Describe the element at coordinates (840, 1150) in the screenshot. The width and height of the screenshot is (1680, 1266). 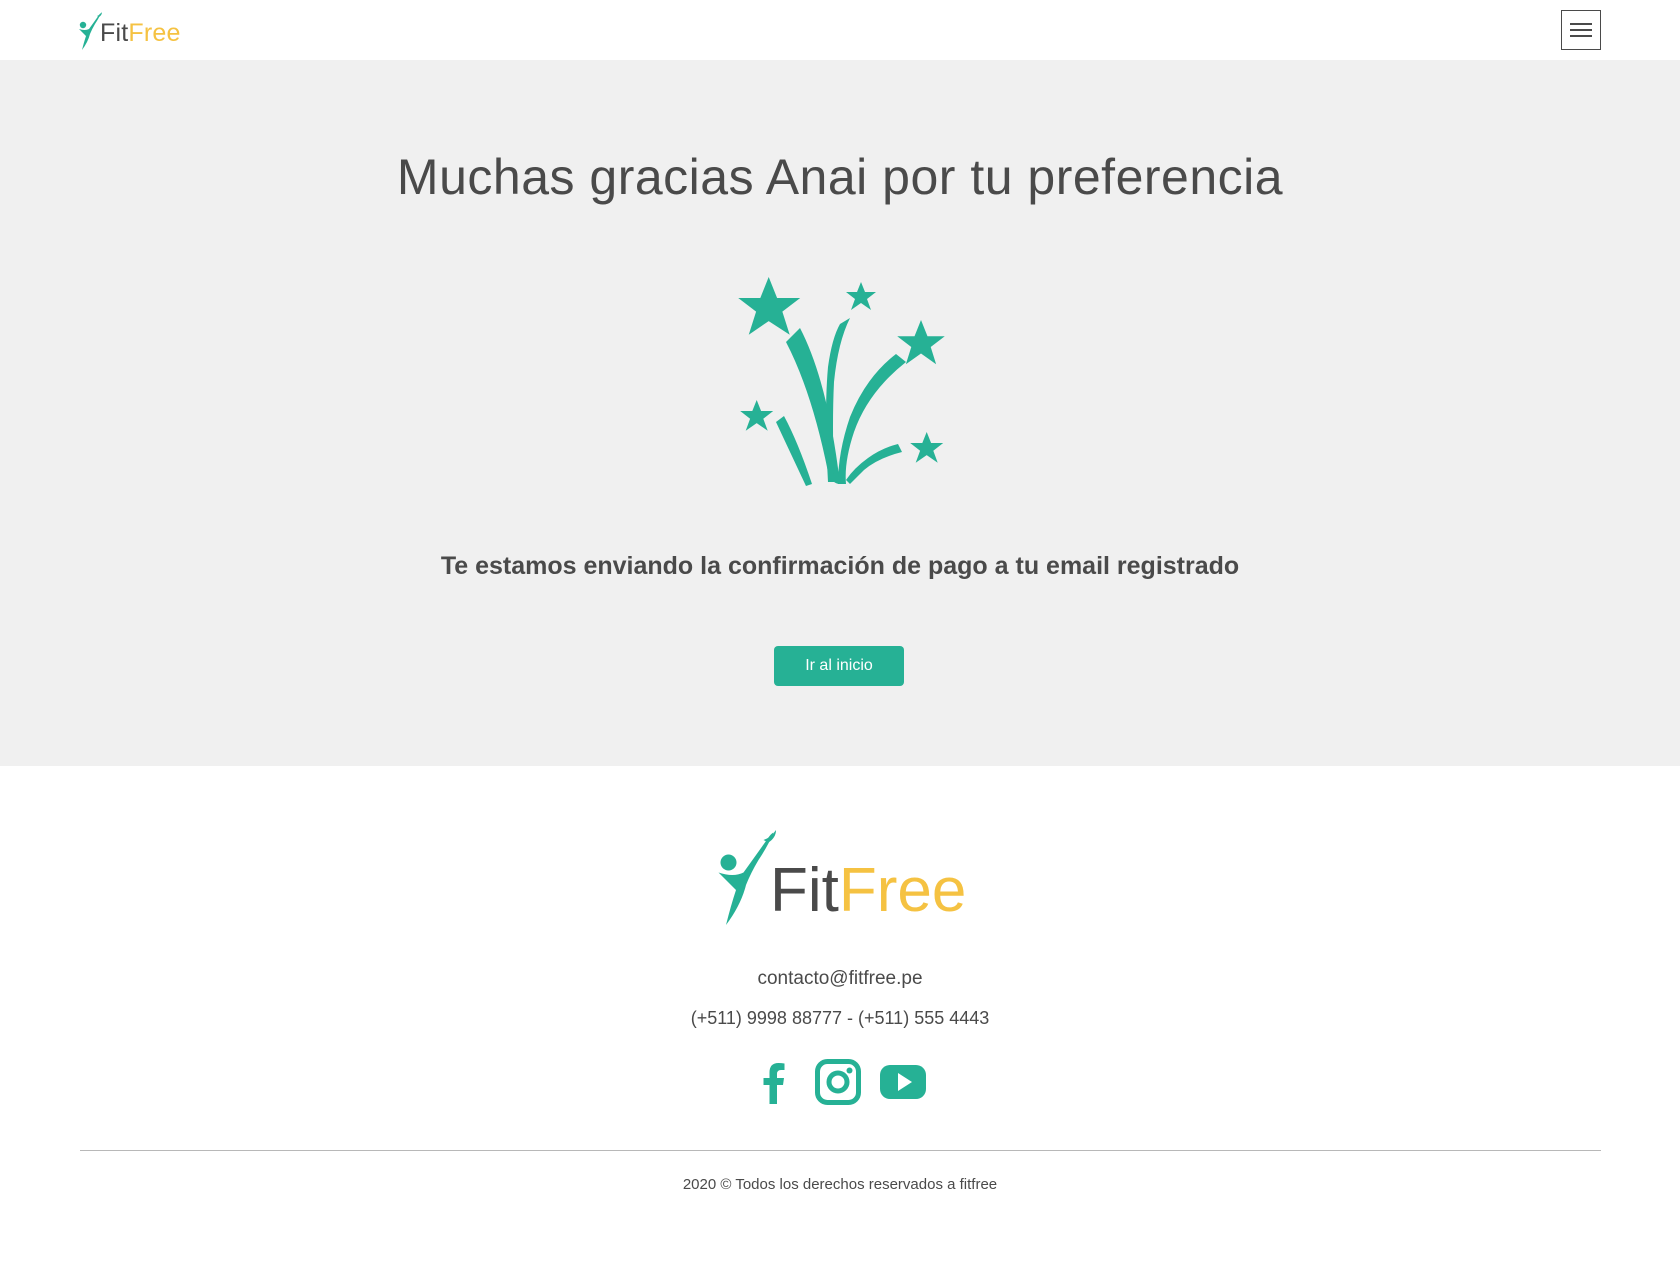
I see `footer-divider` at that location.